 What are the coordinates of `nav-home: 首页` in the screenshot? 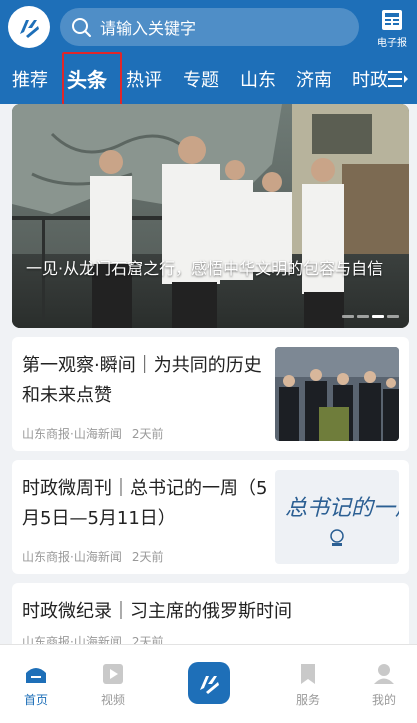 It's located at (36, 685).